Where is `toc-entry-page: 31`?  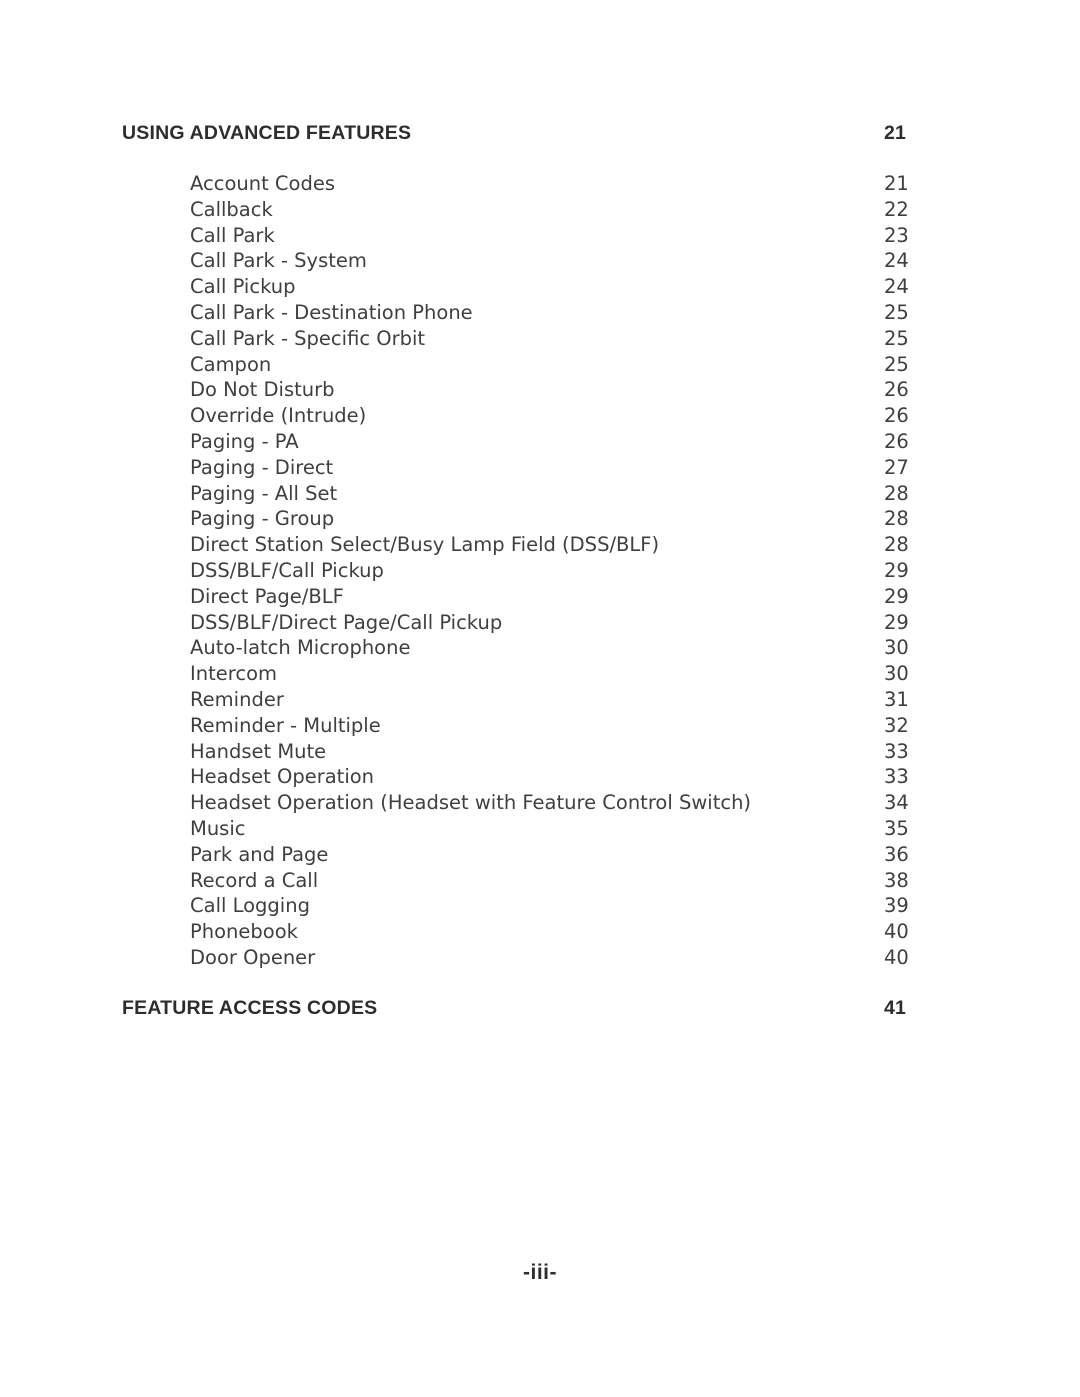 toc-entry-page: 31 is located at coordinates (896, 699).